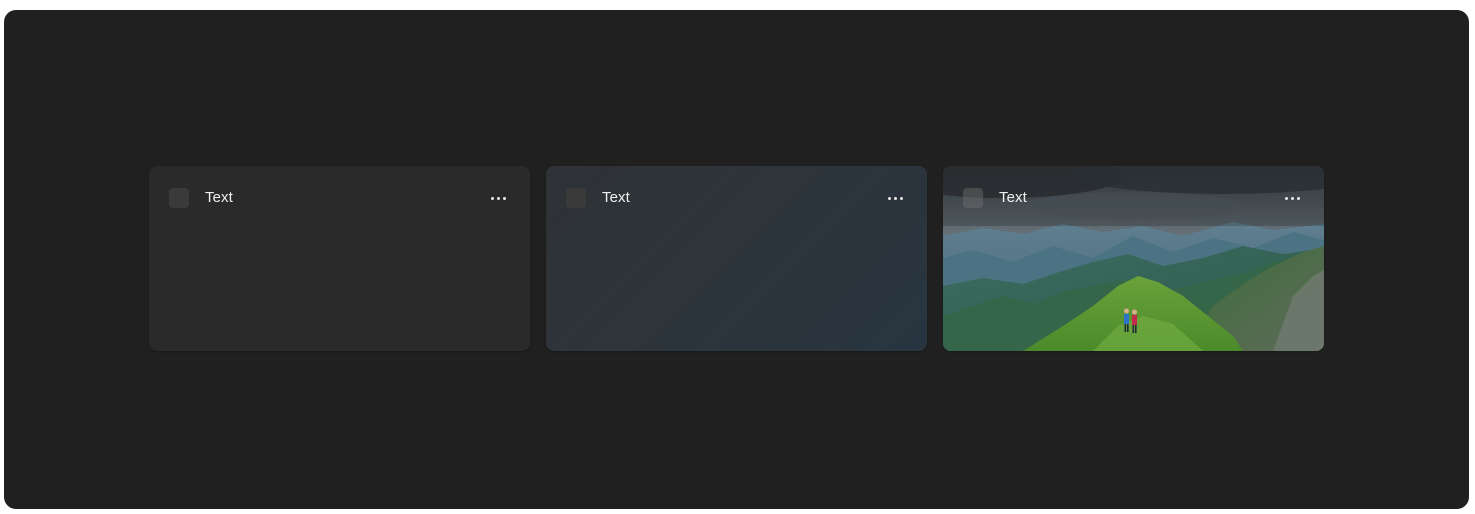 The image size is (1475, 514). Describe the element at coordinates (339, 258) in the screenshot. I see `card-solid: Text` at that location.